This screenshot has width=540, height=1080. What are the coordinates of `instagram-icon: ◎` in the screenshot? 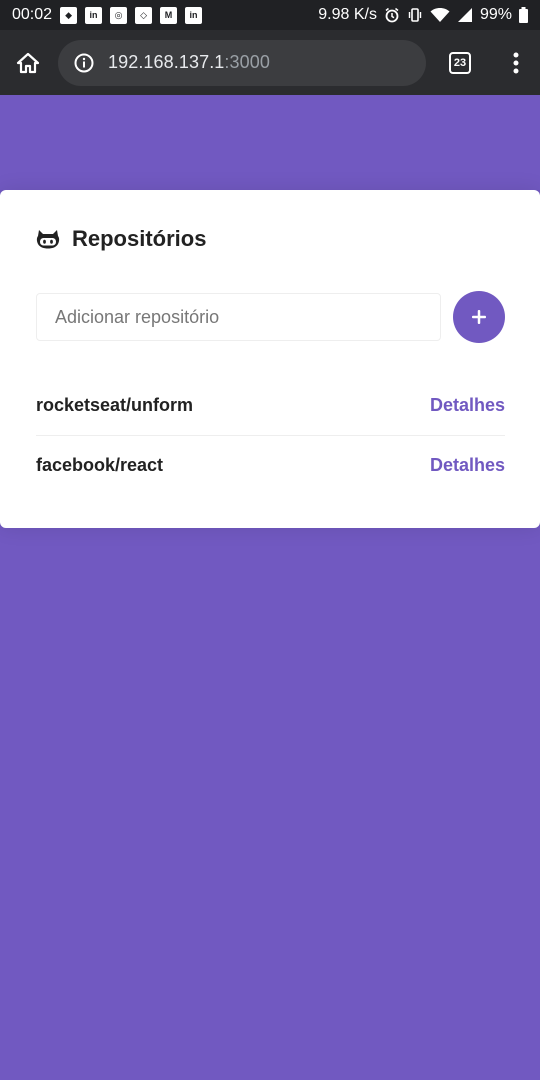 It's located at (119, 15).